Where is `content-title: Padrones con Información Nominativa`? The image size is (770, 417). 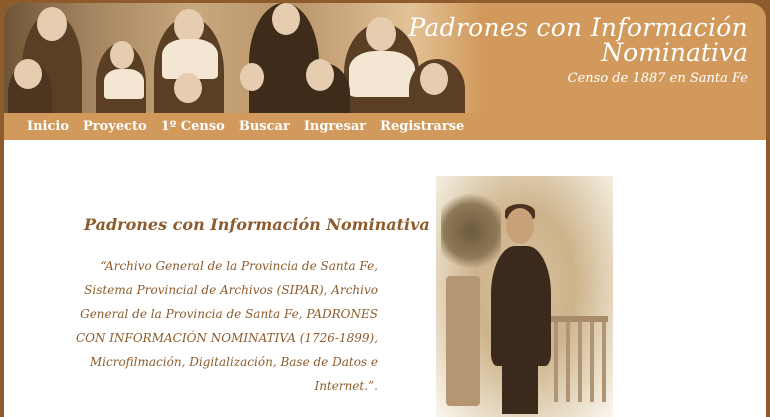 content-title: Padrones con Información Nominativa is located at coordinates (257, 224).